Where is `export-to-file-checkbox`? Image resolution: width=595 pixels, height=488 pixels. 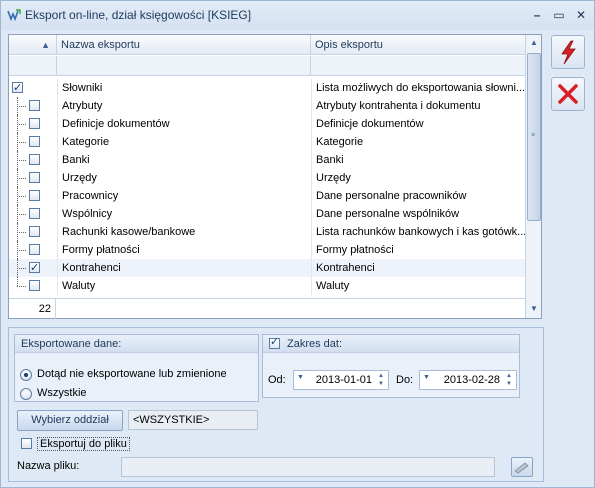 export-to-file-checkbox is located at coordinates (26, 443).